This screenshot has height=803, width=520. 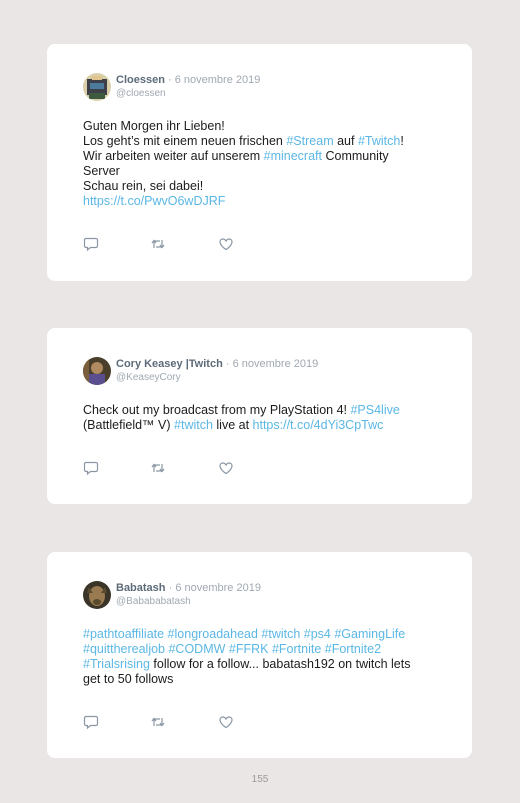 I want to click on hashtag: #Twitch, so click(x=379, y=141).